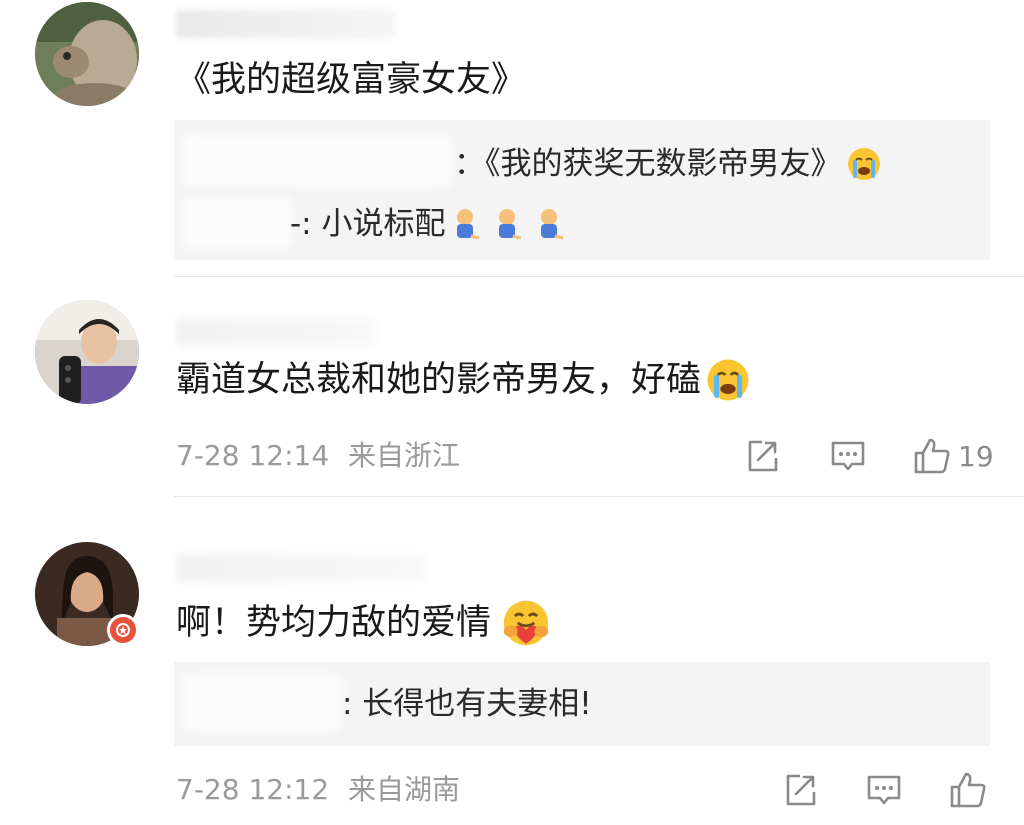 The width and height of the screenshot is (1024, 825). What do you see at coordinates (648, 164) in the screenshot?
I see `reply-text: ：《我的获奖无数影帝男友》` at bounding box center [648, 164].